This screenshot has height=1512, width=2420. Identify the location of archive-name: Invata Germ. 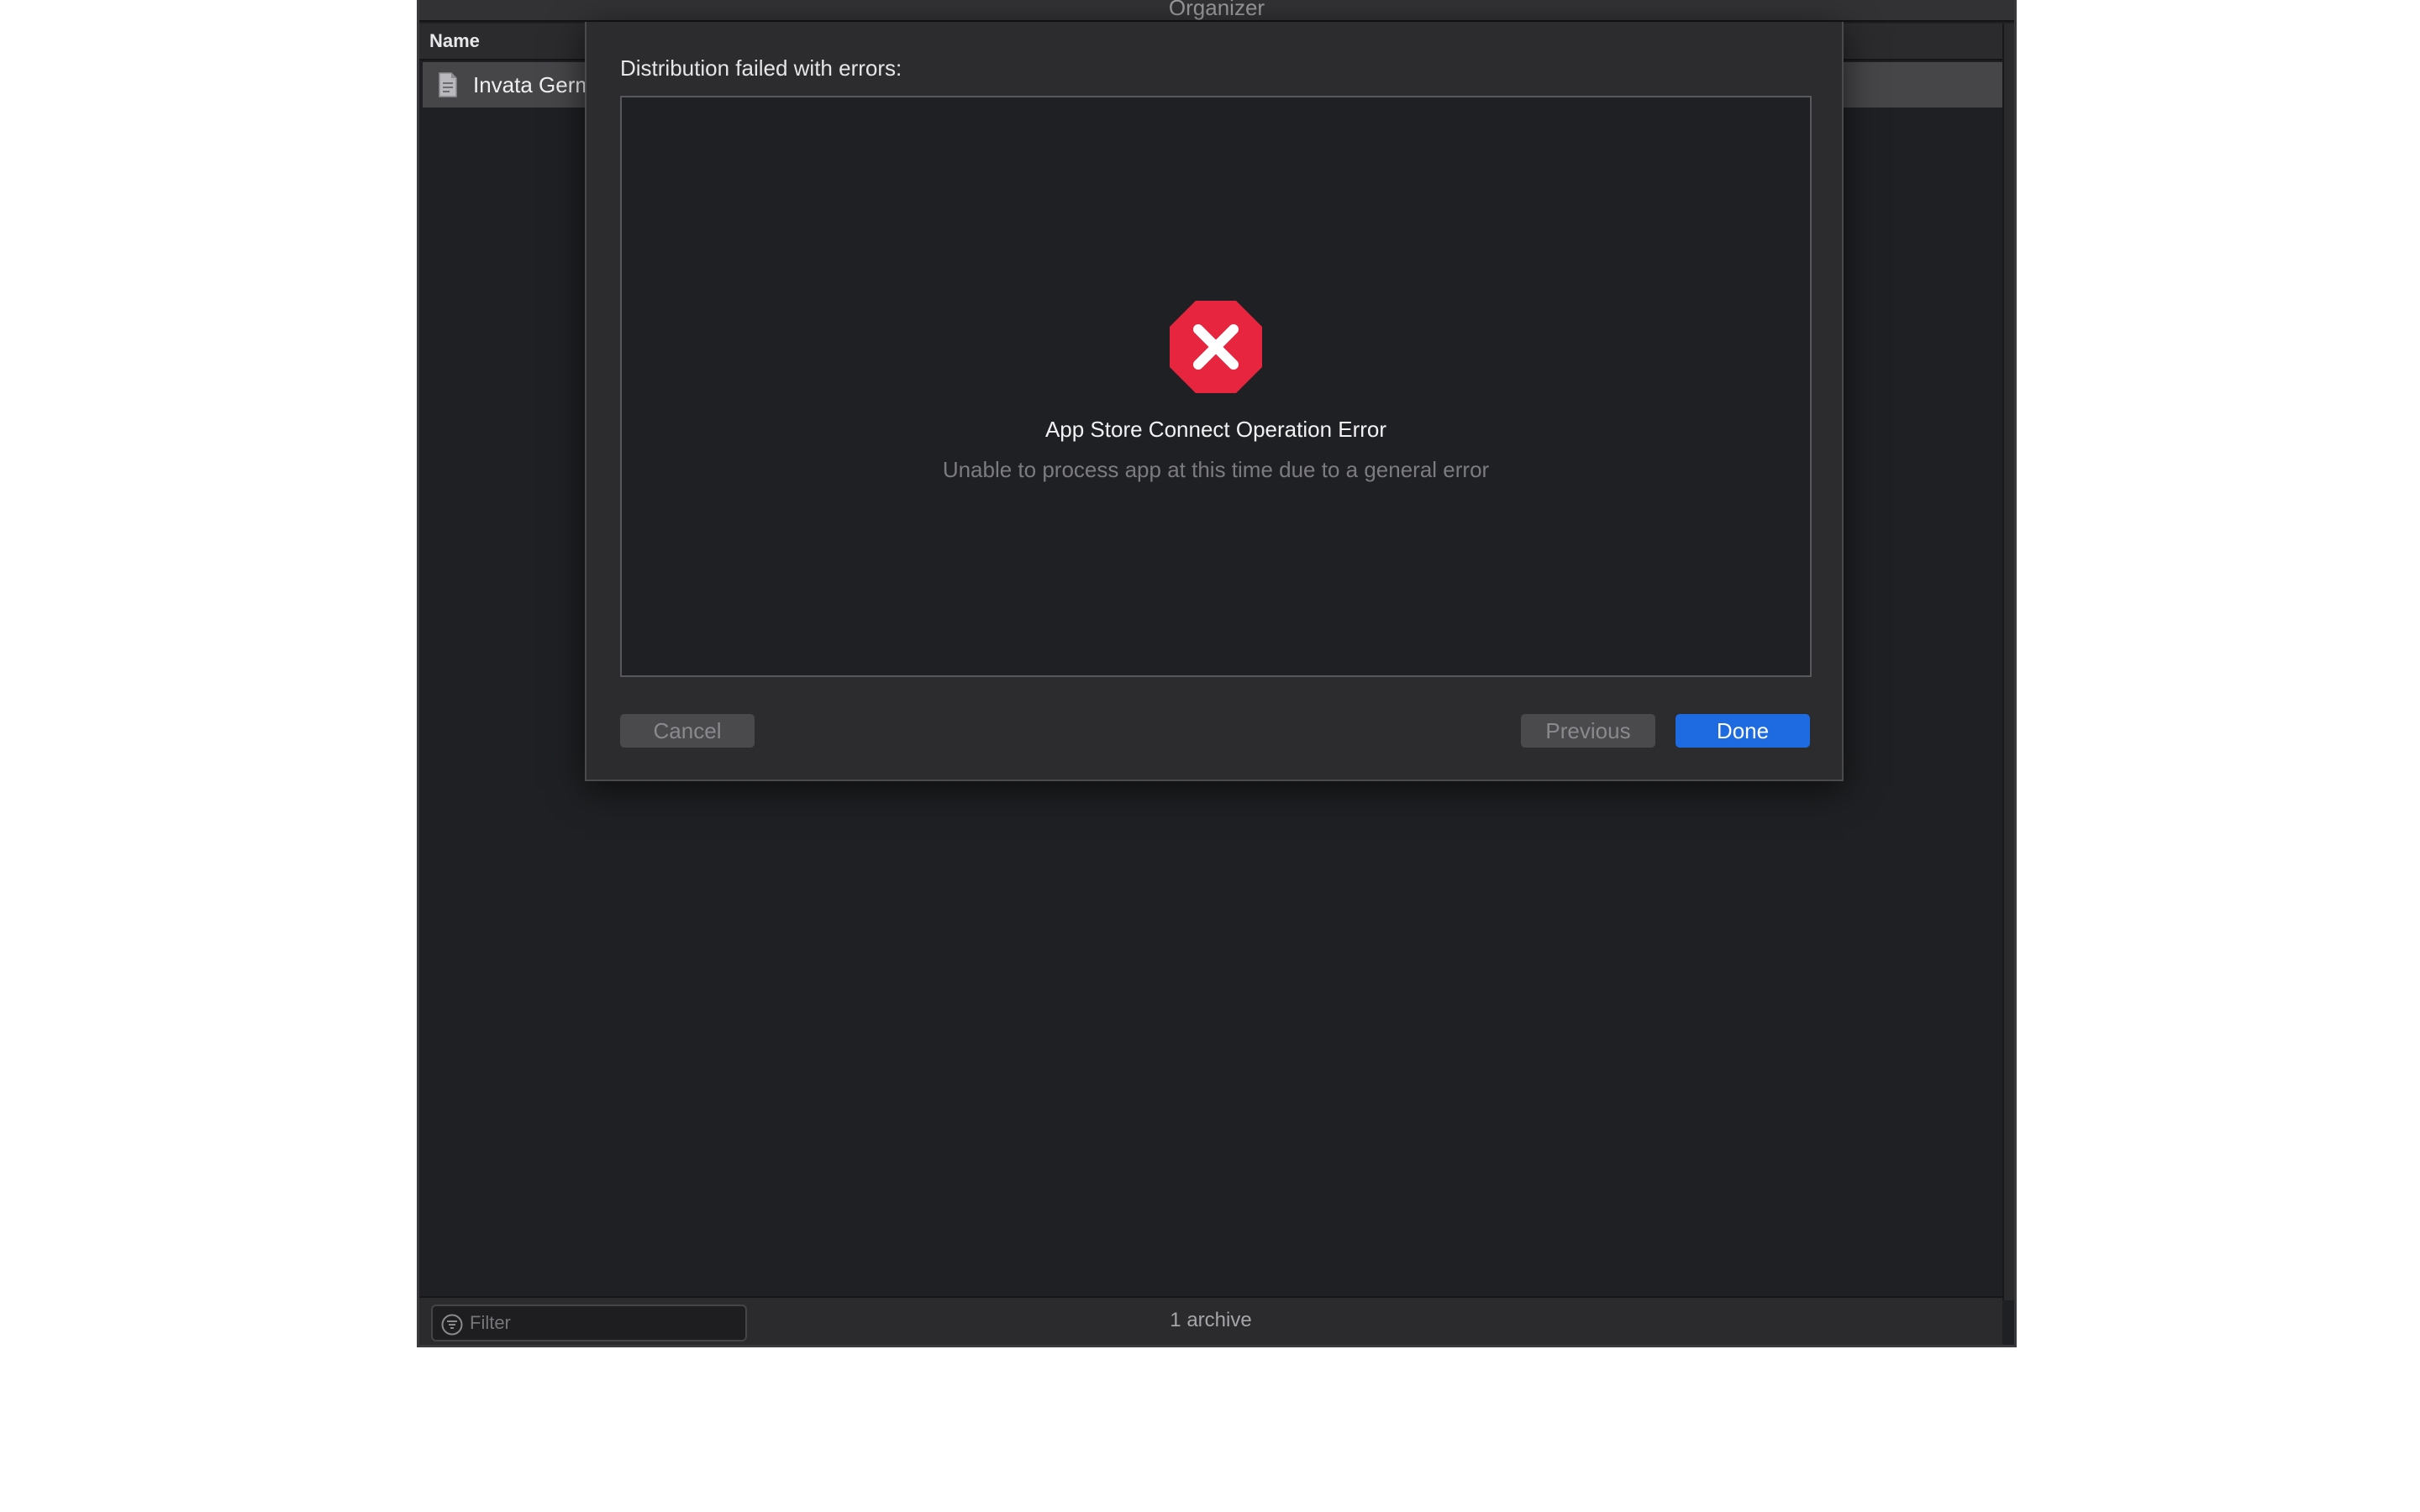
(533, 84).